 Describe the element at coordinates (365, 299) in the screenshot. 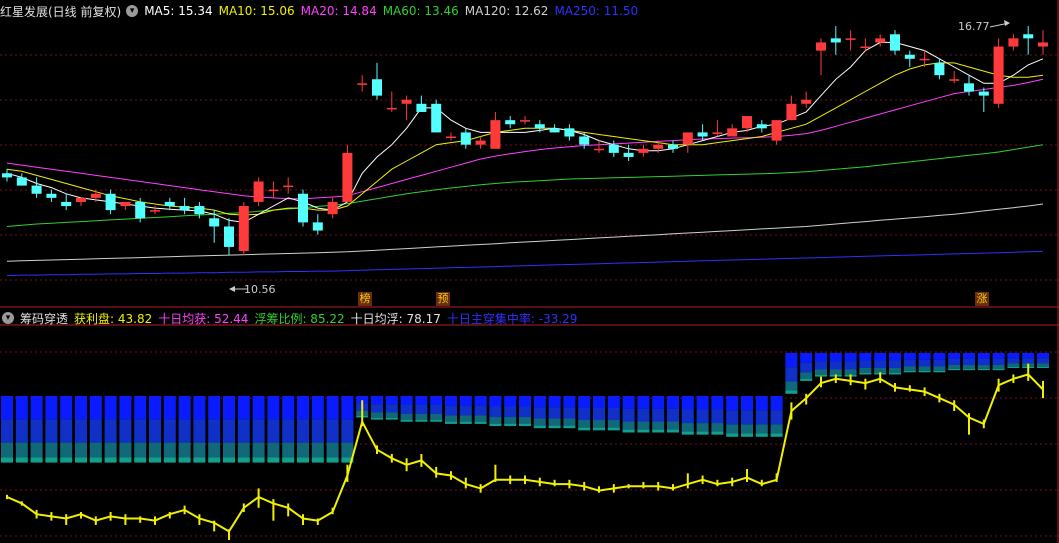

I see `badge-bang: 榜` at that location.